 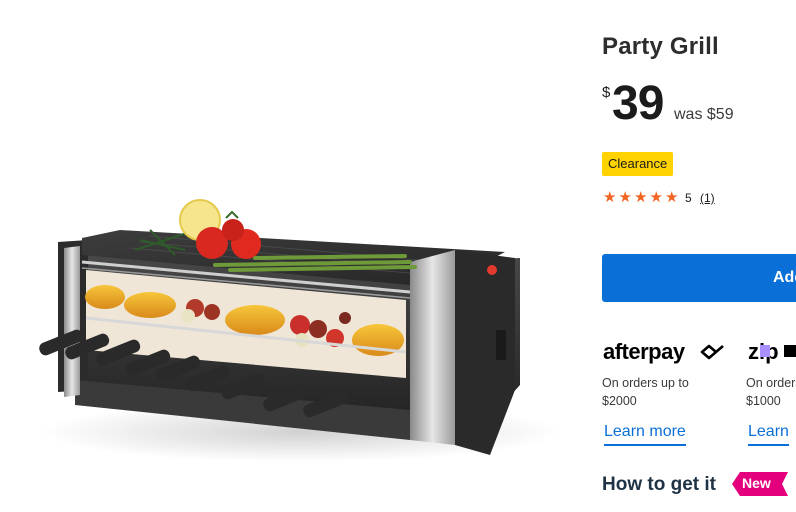 What do you see at coordinates (645, 392) in the screenshot?
I see `afterpay-terms: On orders up to $2000` at bounding box center [645, 392].